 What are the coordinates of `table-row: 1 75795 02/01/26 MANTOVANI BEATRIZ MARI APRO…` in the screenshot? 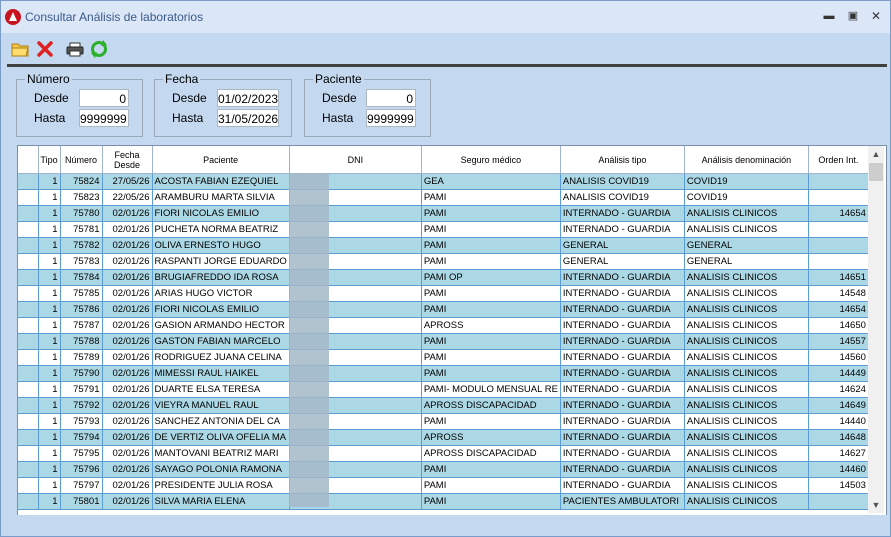 It's located at (443, 453).